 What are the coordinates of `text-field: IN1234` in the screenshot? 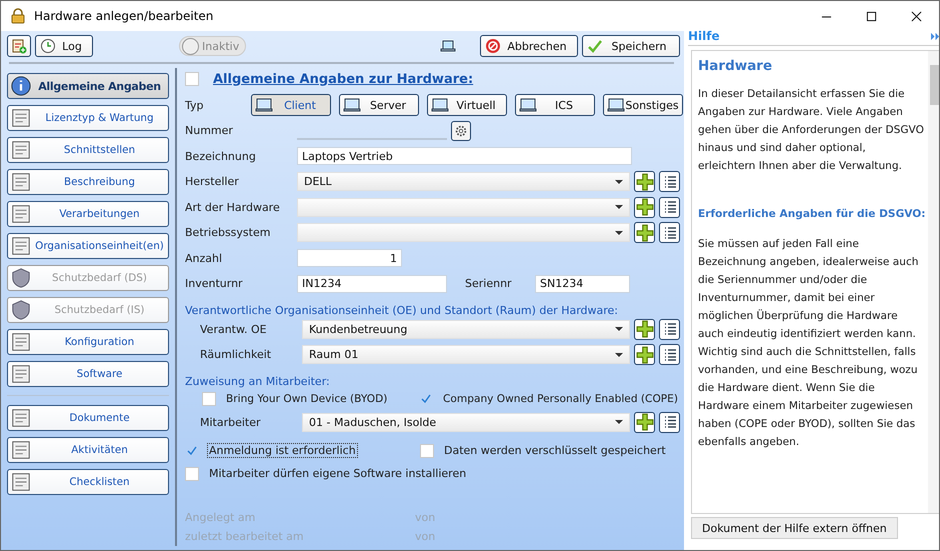 It's located at (372, 283).